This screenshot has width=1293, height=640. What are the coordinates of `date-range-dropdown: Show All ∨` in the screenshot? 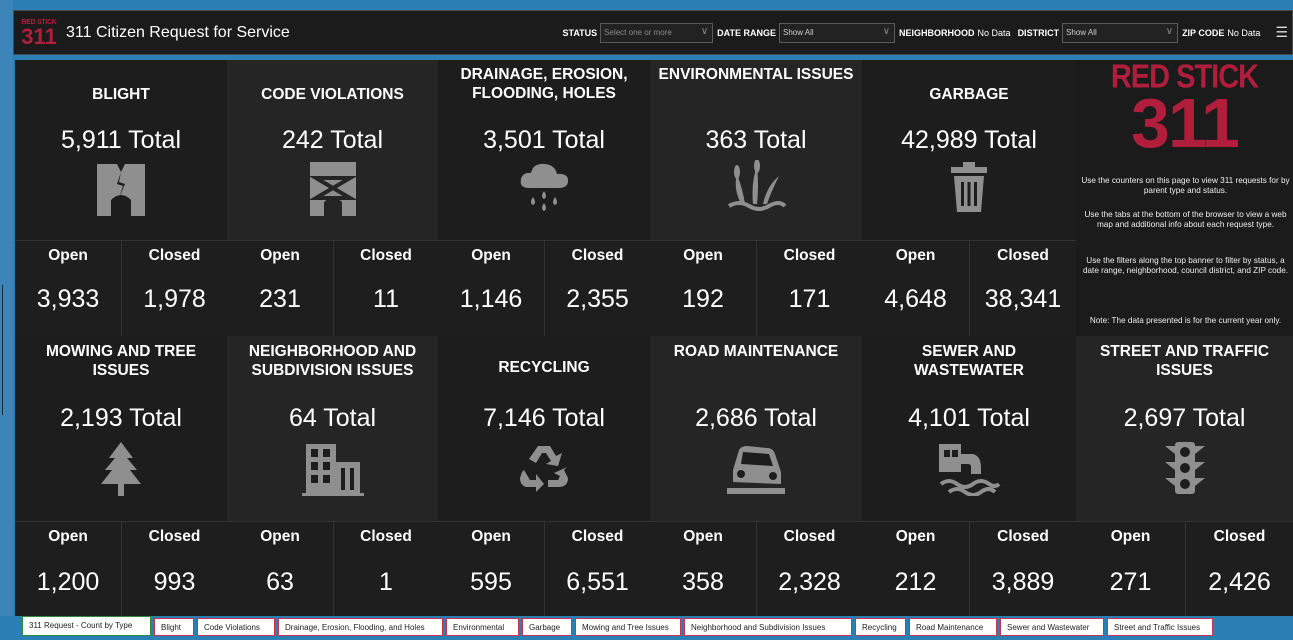 It's located at (837, 32).